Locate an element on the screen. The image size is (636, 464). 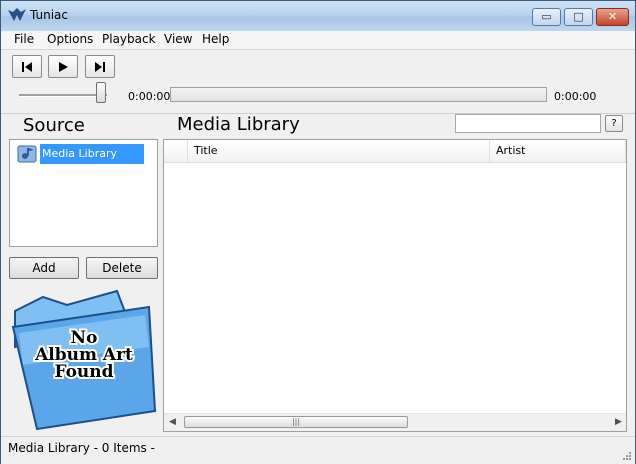
status-text: Media Library - 0 Items - is located at coordinates (81, 448).